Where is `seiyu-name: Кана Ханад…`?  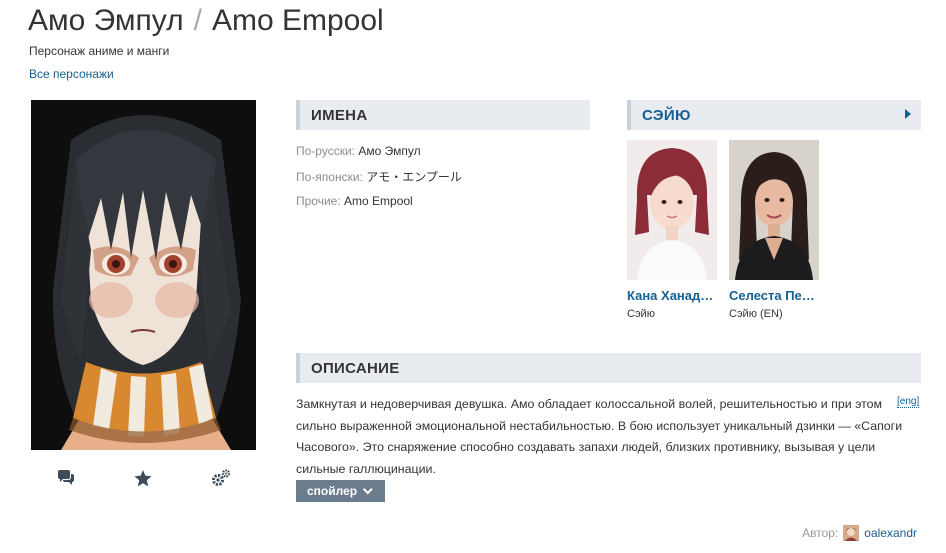
seiyu-name: Кана Ханад… is located at coordinates (672, 295).